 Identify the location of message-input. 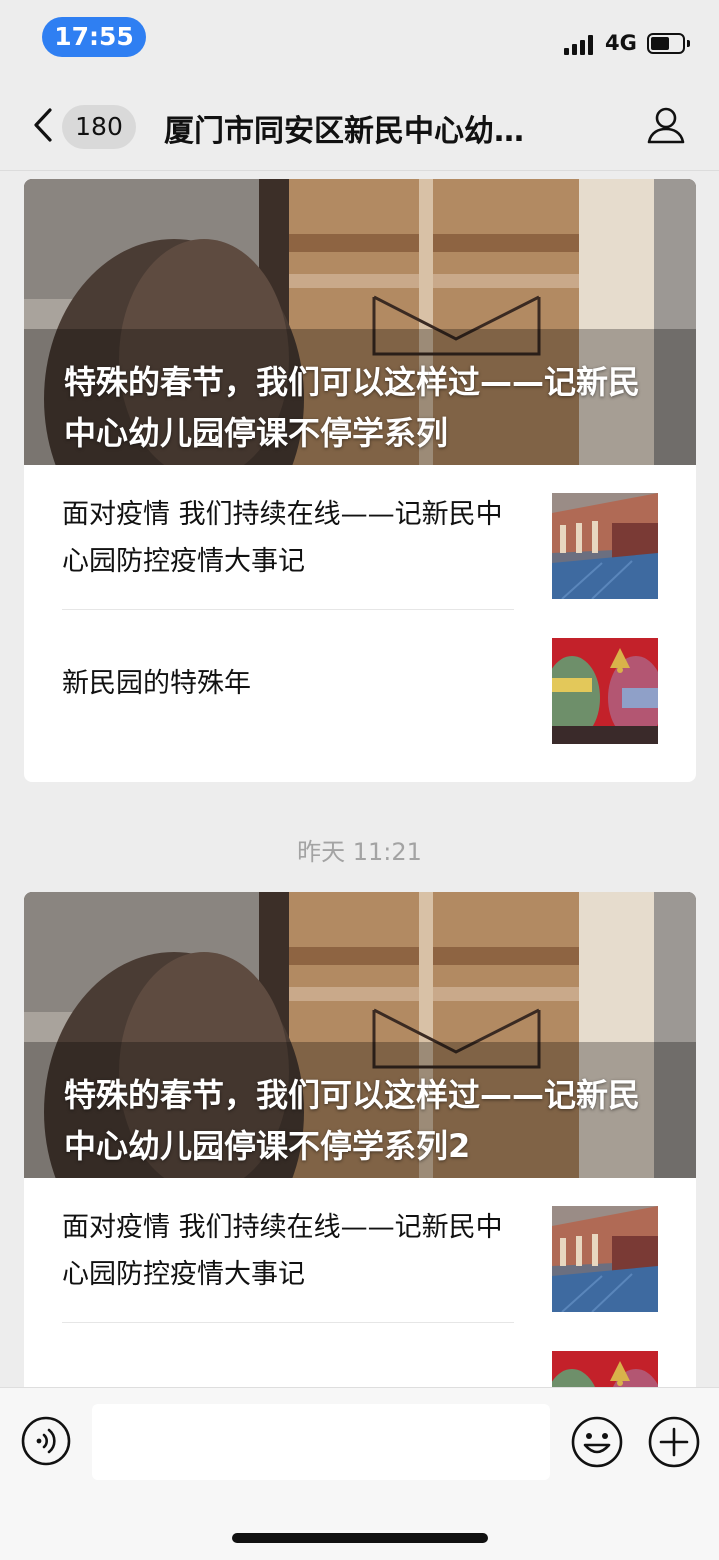
(321, 1442).